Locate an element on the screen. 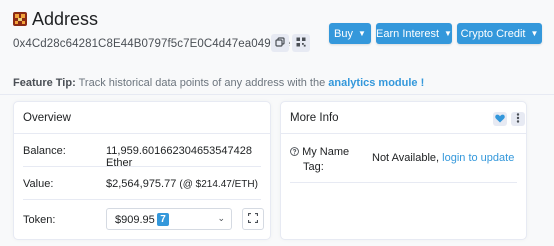 This screenshot has width=554, height=246. value-value: $2,564,975.77 (@ $214.47/ETH) is located at coordinates (182, 184).